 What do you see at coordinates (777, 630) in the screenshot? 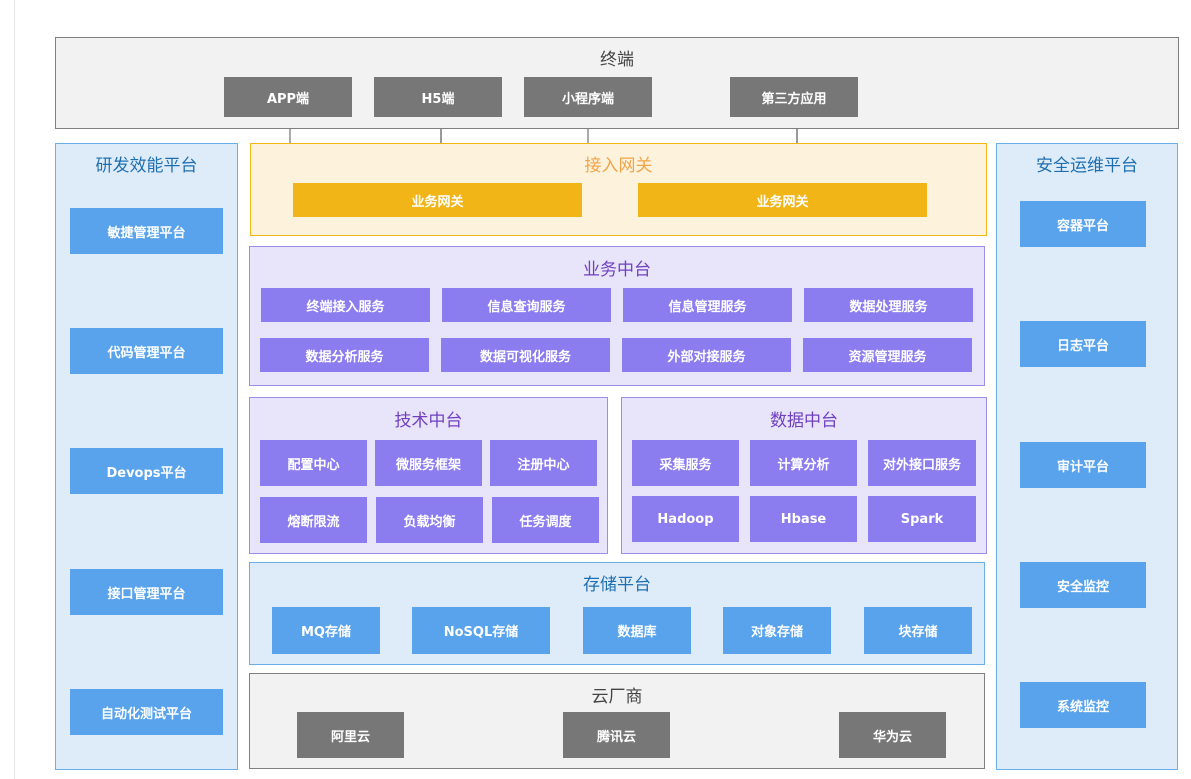
I see `storage-item-4: 对象存储` at bounding box center [777, 630].